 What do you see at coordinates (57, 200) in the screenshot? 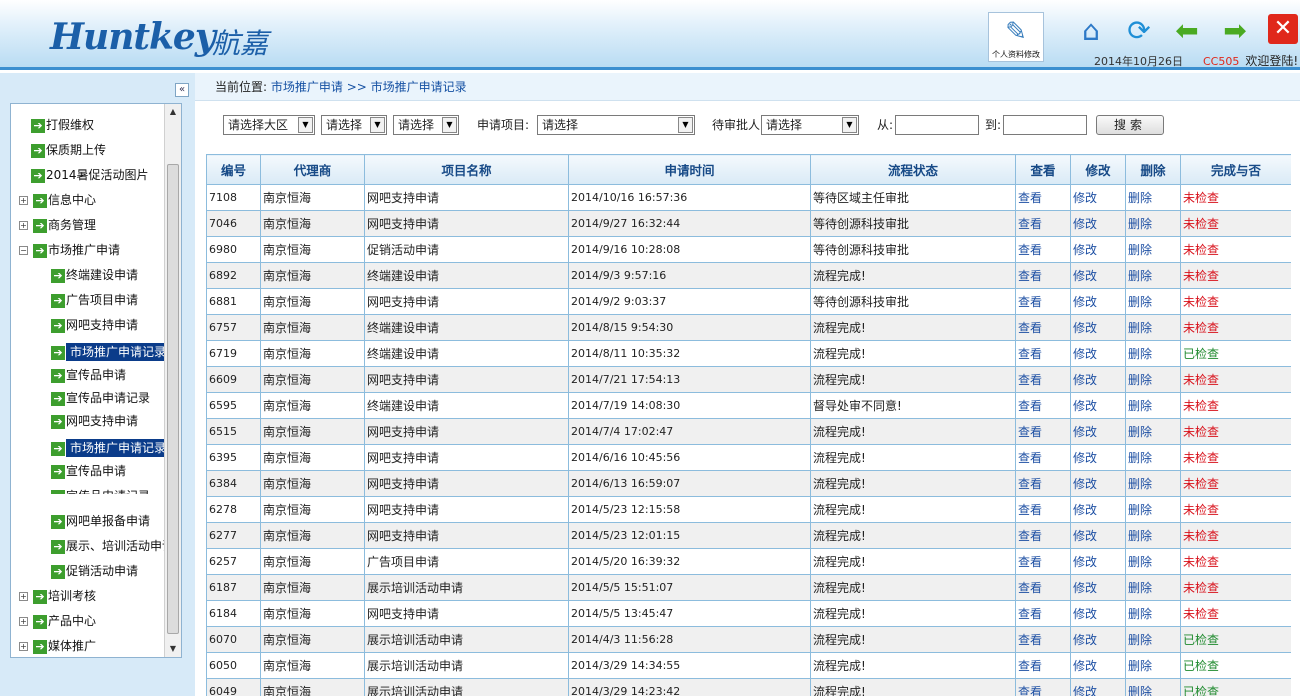
I see `sidebar-item: + ➔ 信息中心` at bounding box center [57, 200].